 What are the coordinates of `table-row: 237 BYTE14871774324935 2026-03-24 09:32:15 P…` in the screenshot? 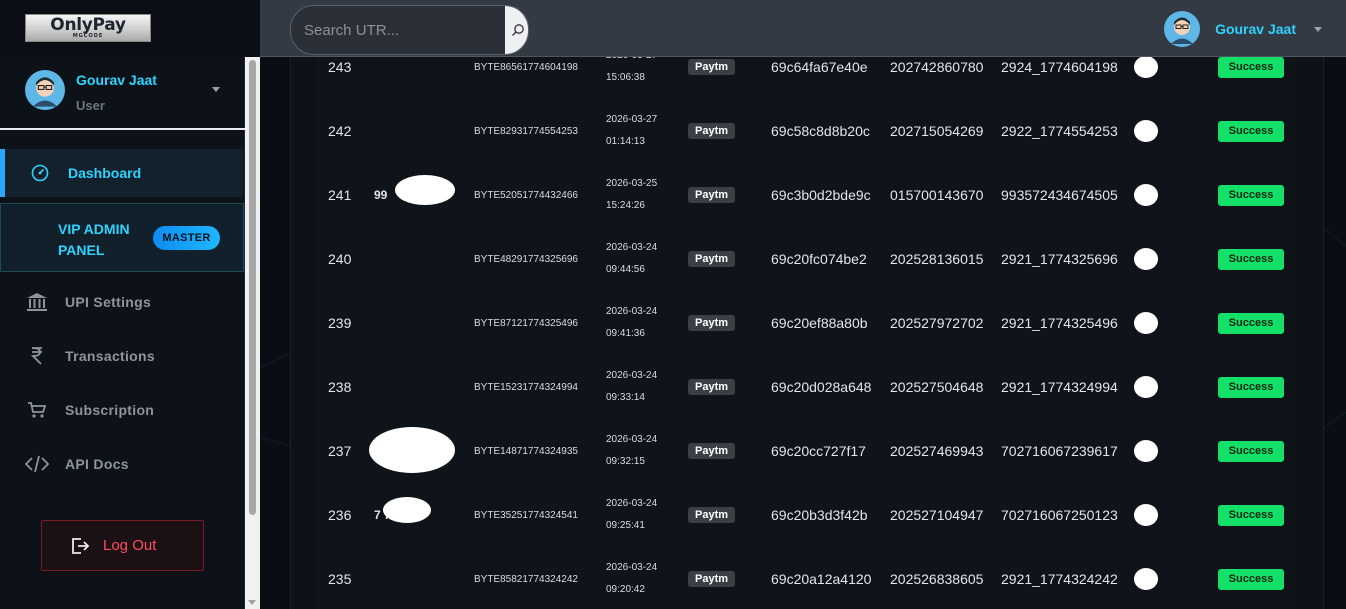 It's located at (806, 451).